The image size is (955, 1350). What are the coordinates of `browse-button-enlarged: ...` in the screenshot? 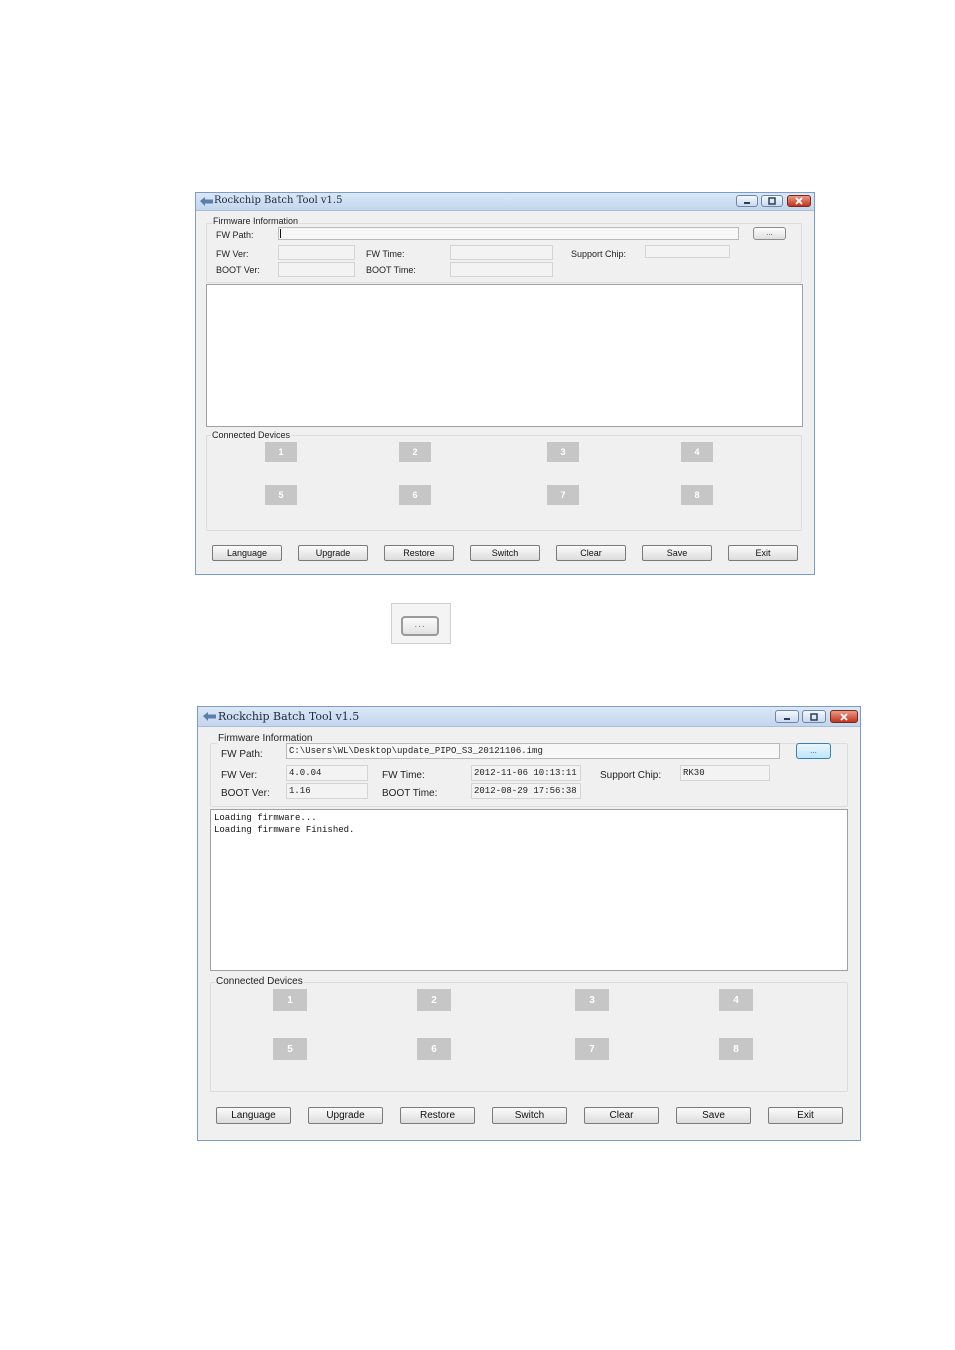 It's located at (420, 626).